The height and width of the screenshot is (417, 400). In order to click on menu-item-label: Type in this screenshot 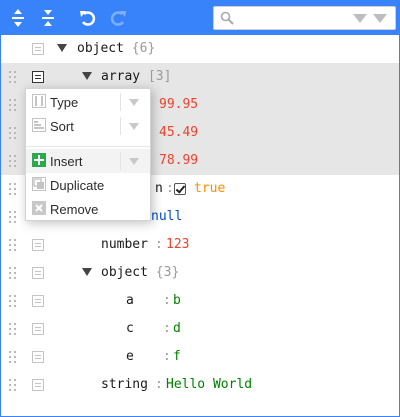, I will do `click(64, 102)`.